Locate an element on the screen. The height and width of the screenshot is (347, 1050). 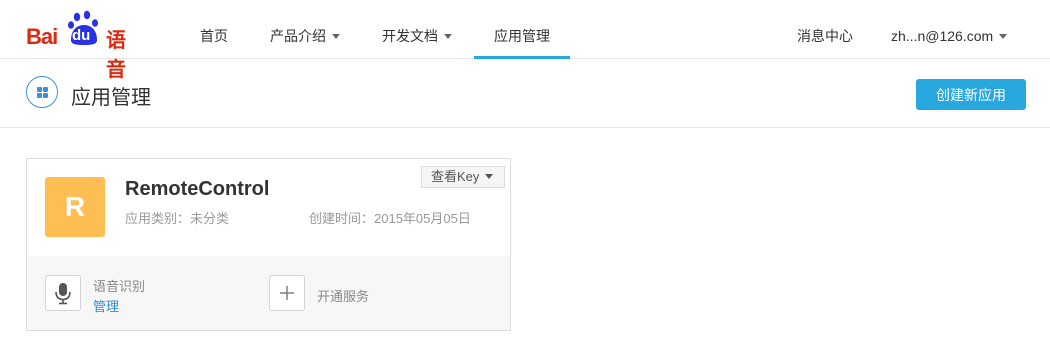
app-category: 应用类别：未分类 is located at coordinates (177, 218).